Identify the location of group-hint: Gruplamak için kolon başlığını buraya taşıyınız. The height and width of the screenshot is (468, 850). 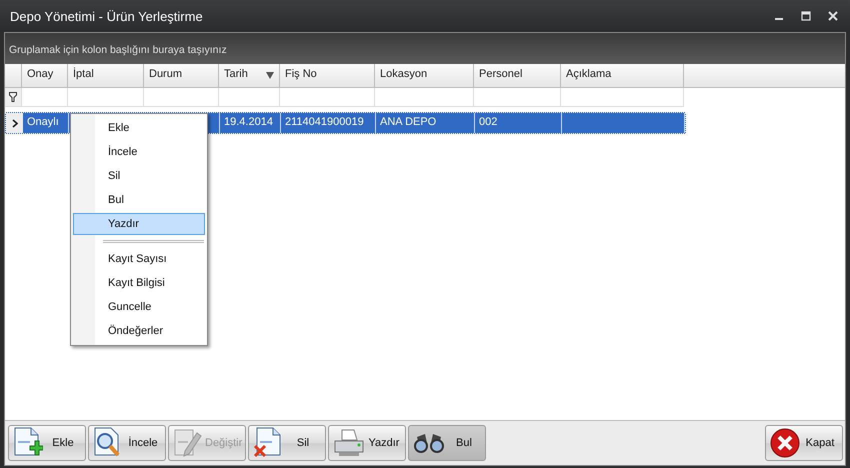
(118, 50).